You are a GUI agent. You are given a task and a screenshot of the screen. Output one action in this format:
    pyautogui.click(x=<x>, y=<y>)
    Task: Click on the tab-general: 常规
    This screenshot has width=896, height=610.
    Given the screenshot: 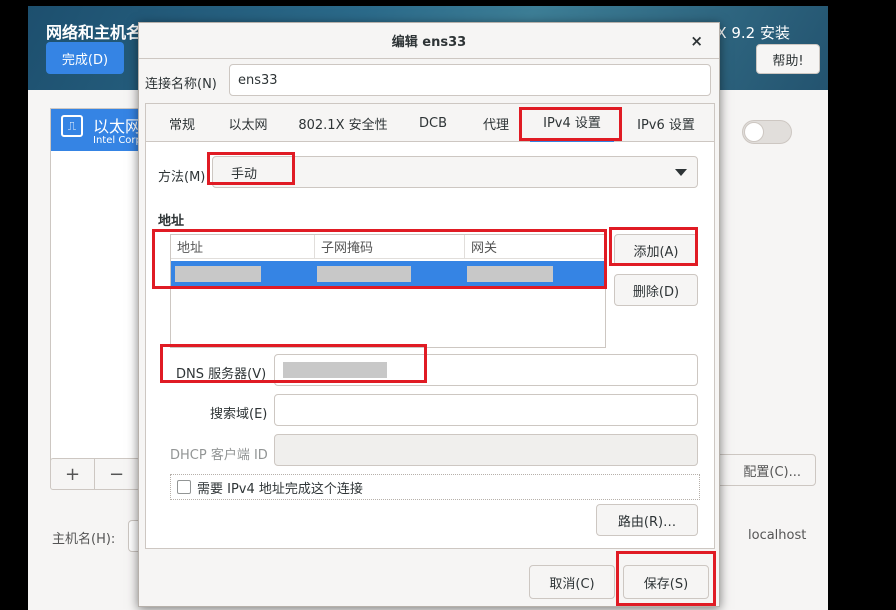 What is the action you would take?
    pyautogui.click(x=182, y=123)
    